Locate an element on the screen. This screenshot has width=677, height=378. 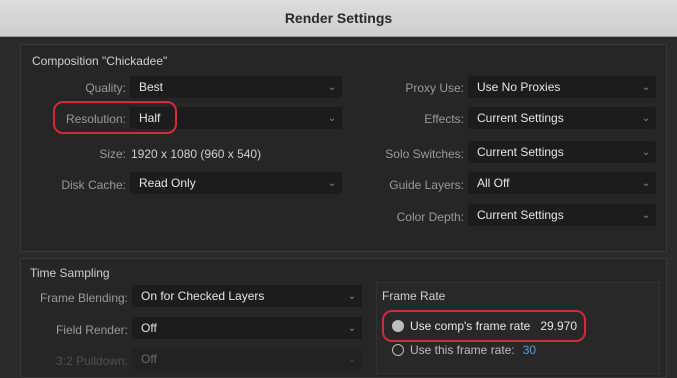
use-this-frame-rate-label: Use this frame rate: is located at coordinates (462, 350).